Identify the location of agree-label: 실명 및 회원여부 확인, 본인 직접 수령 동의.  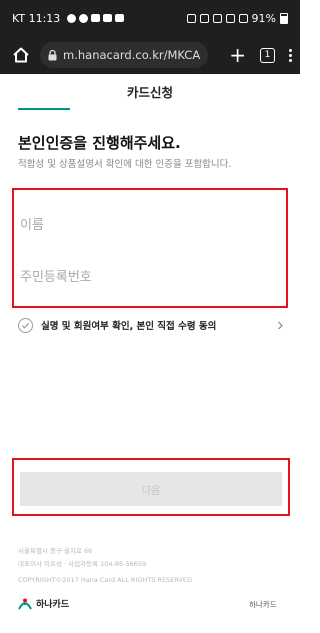
(129, 326).